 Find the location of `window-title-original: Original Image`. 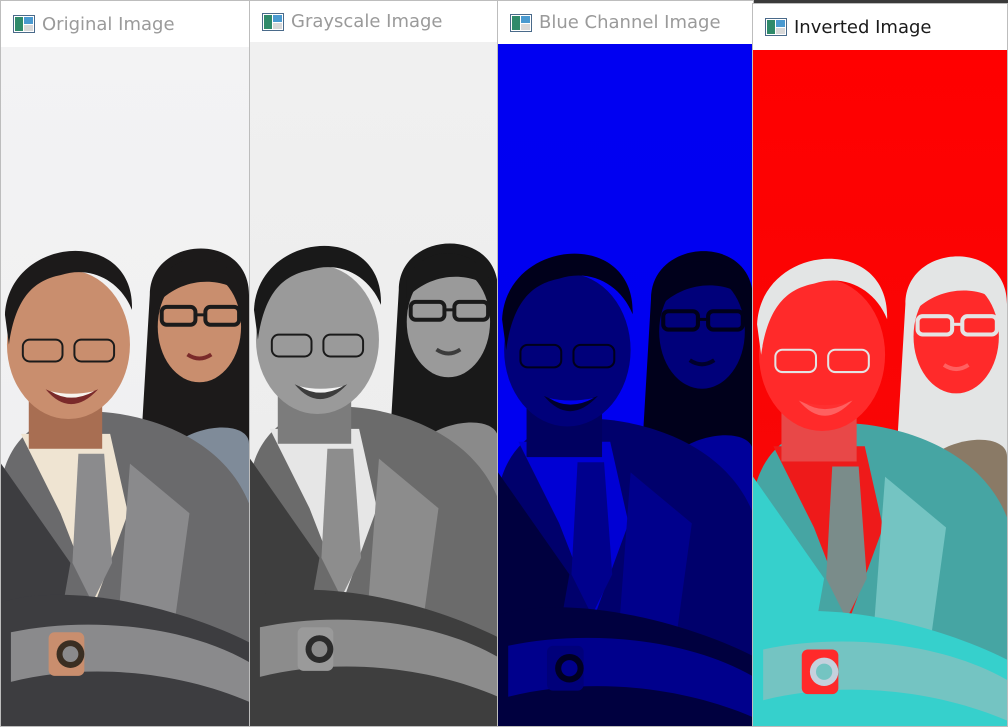

window-title-original: Original Image is located at coordinates (108, 24).